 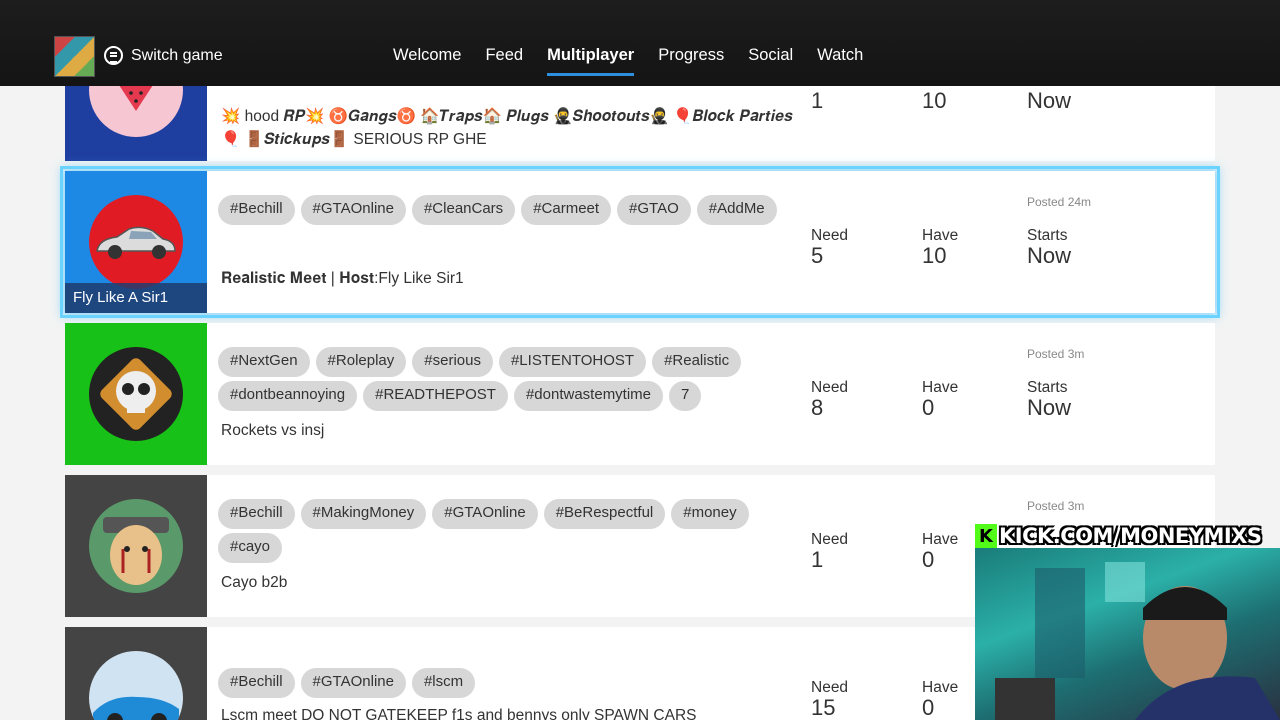 I want to click on menu-icon, so click(x=113, y=55).